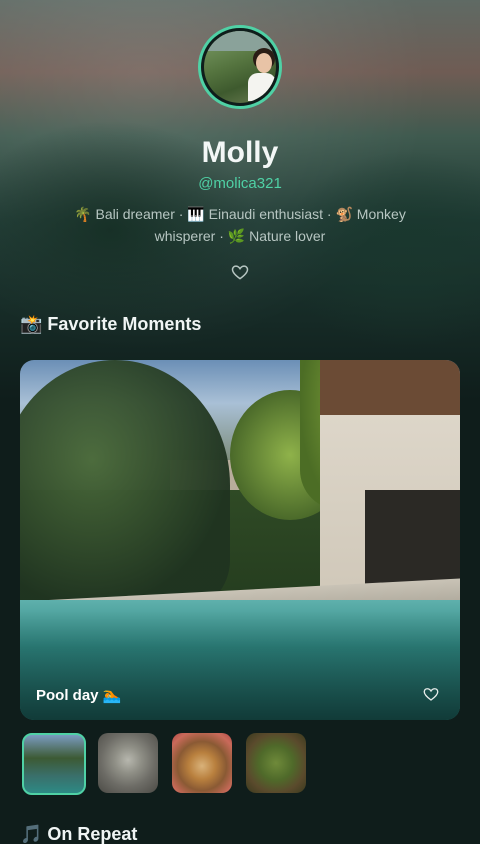 The height and width of the screenshot is (844, 480). What do you see at coordinates (128, 763) in the screenshot?
I see `thumbnail-monkey` at bounding box center [128, 763].